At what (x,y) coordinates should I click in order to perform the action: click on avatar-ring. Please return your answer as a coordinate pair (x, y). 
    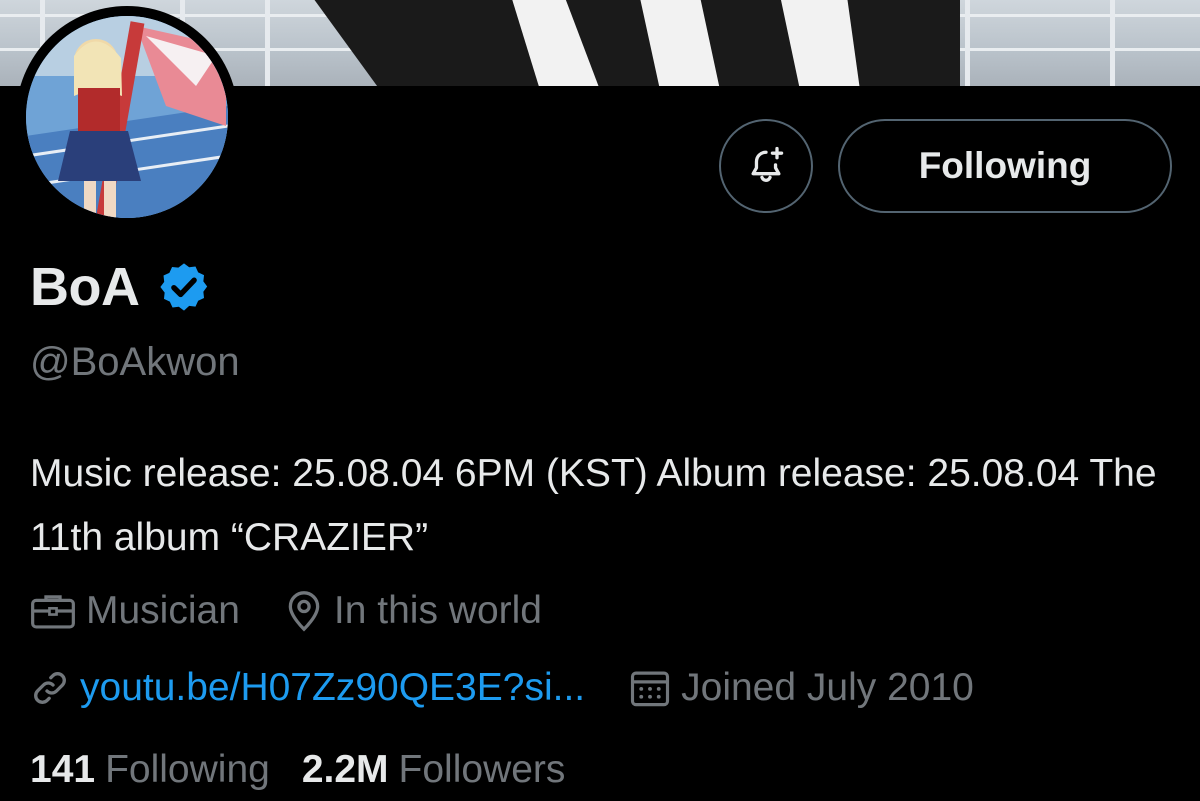
    Looking at the image, I should click on (127, 117).